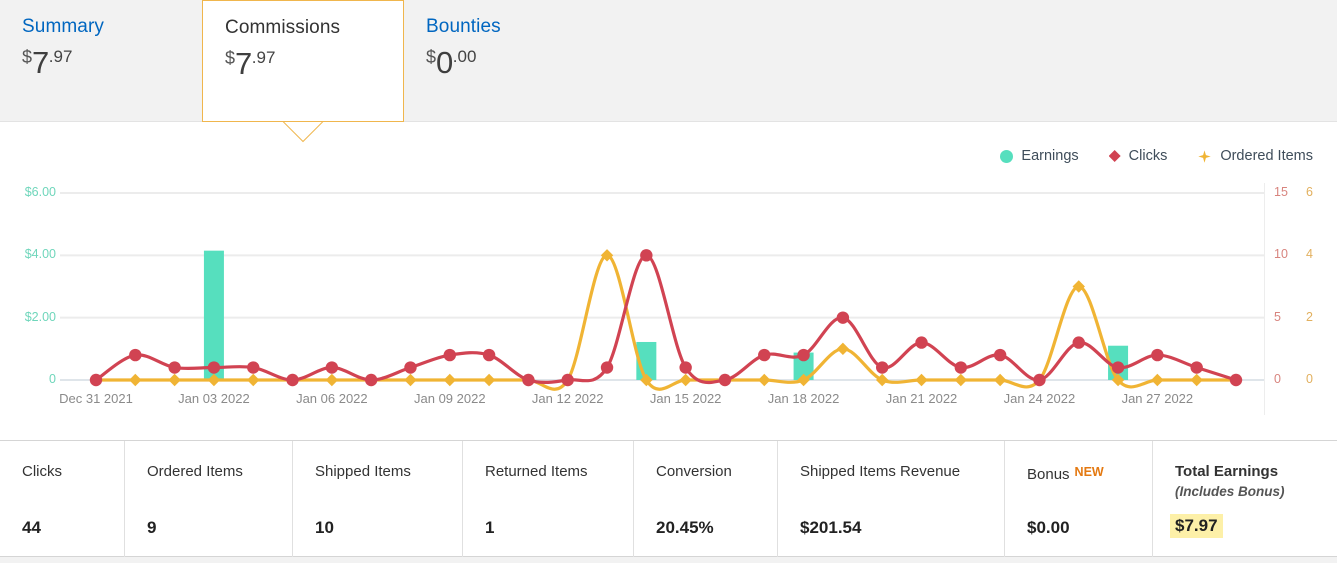 This screenshot has width=1337, height=563. What do you see at coordinates (548, 499) in the screenshot?
I see `metric-returned-items: Returned Items 1` at bounding box center [548, 499].